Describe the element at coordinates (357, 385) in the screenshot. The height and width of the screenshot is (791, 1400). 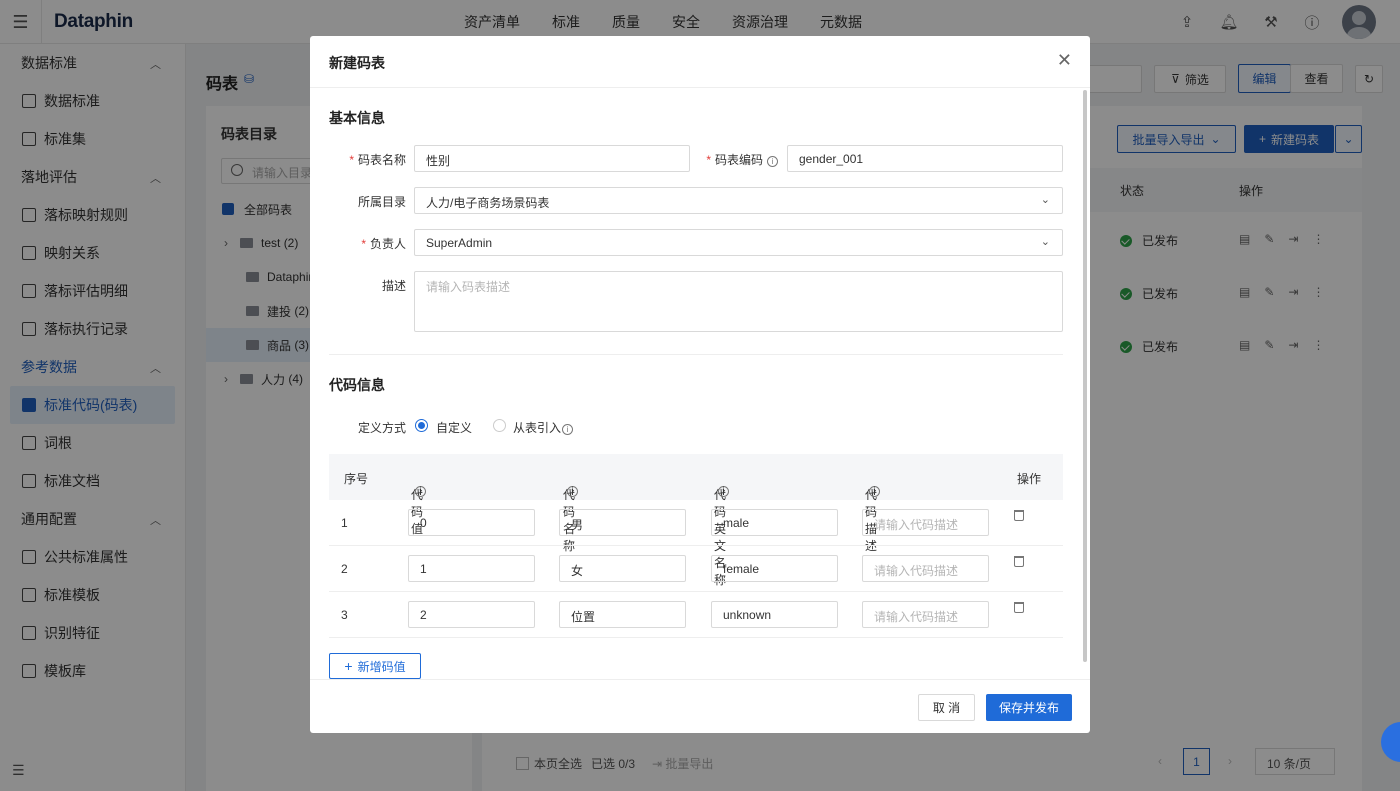
I see `section-code-info: 代码信息` at that location.